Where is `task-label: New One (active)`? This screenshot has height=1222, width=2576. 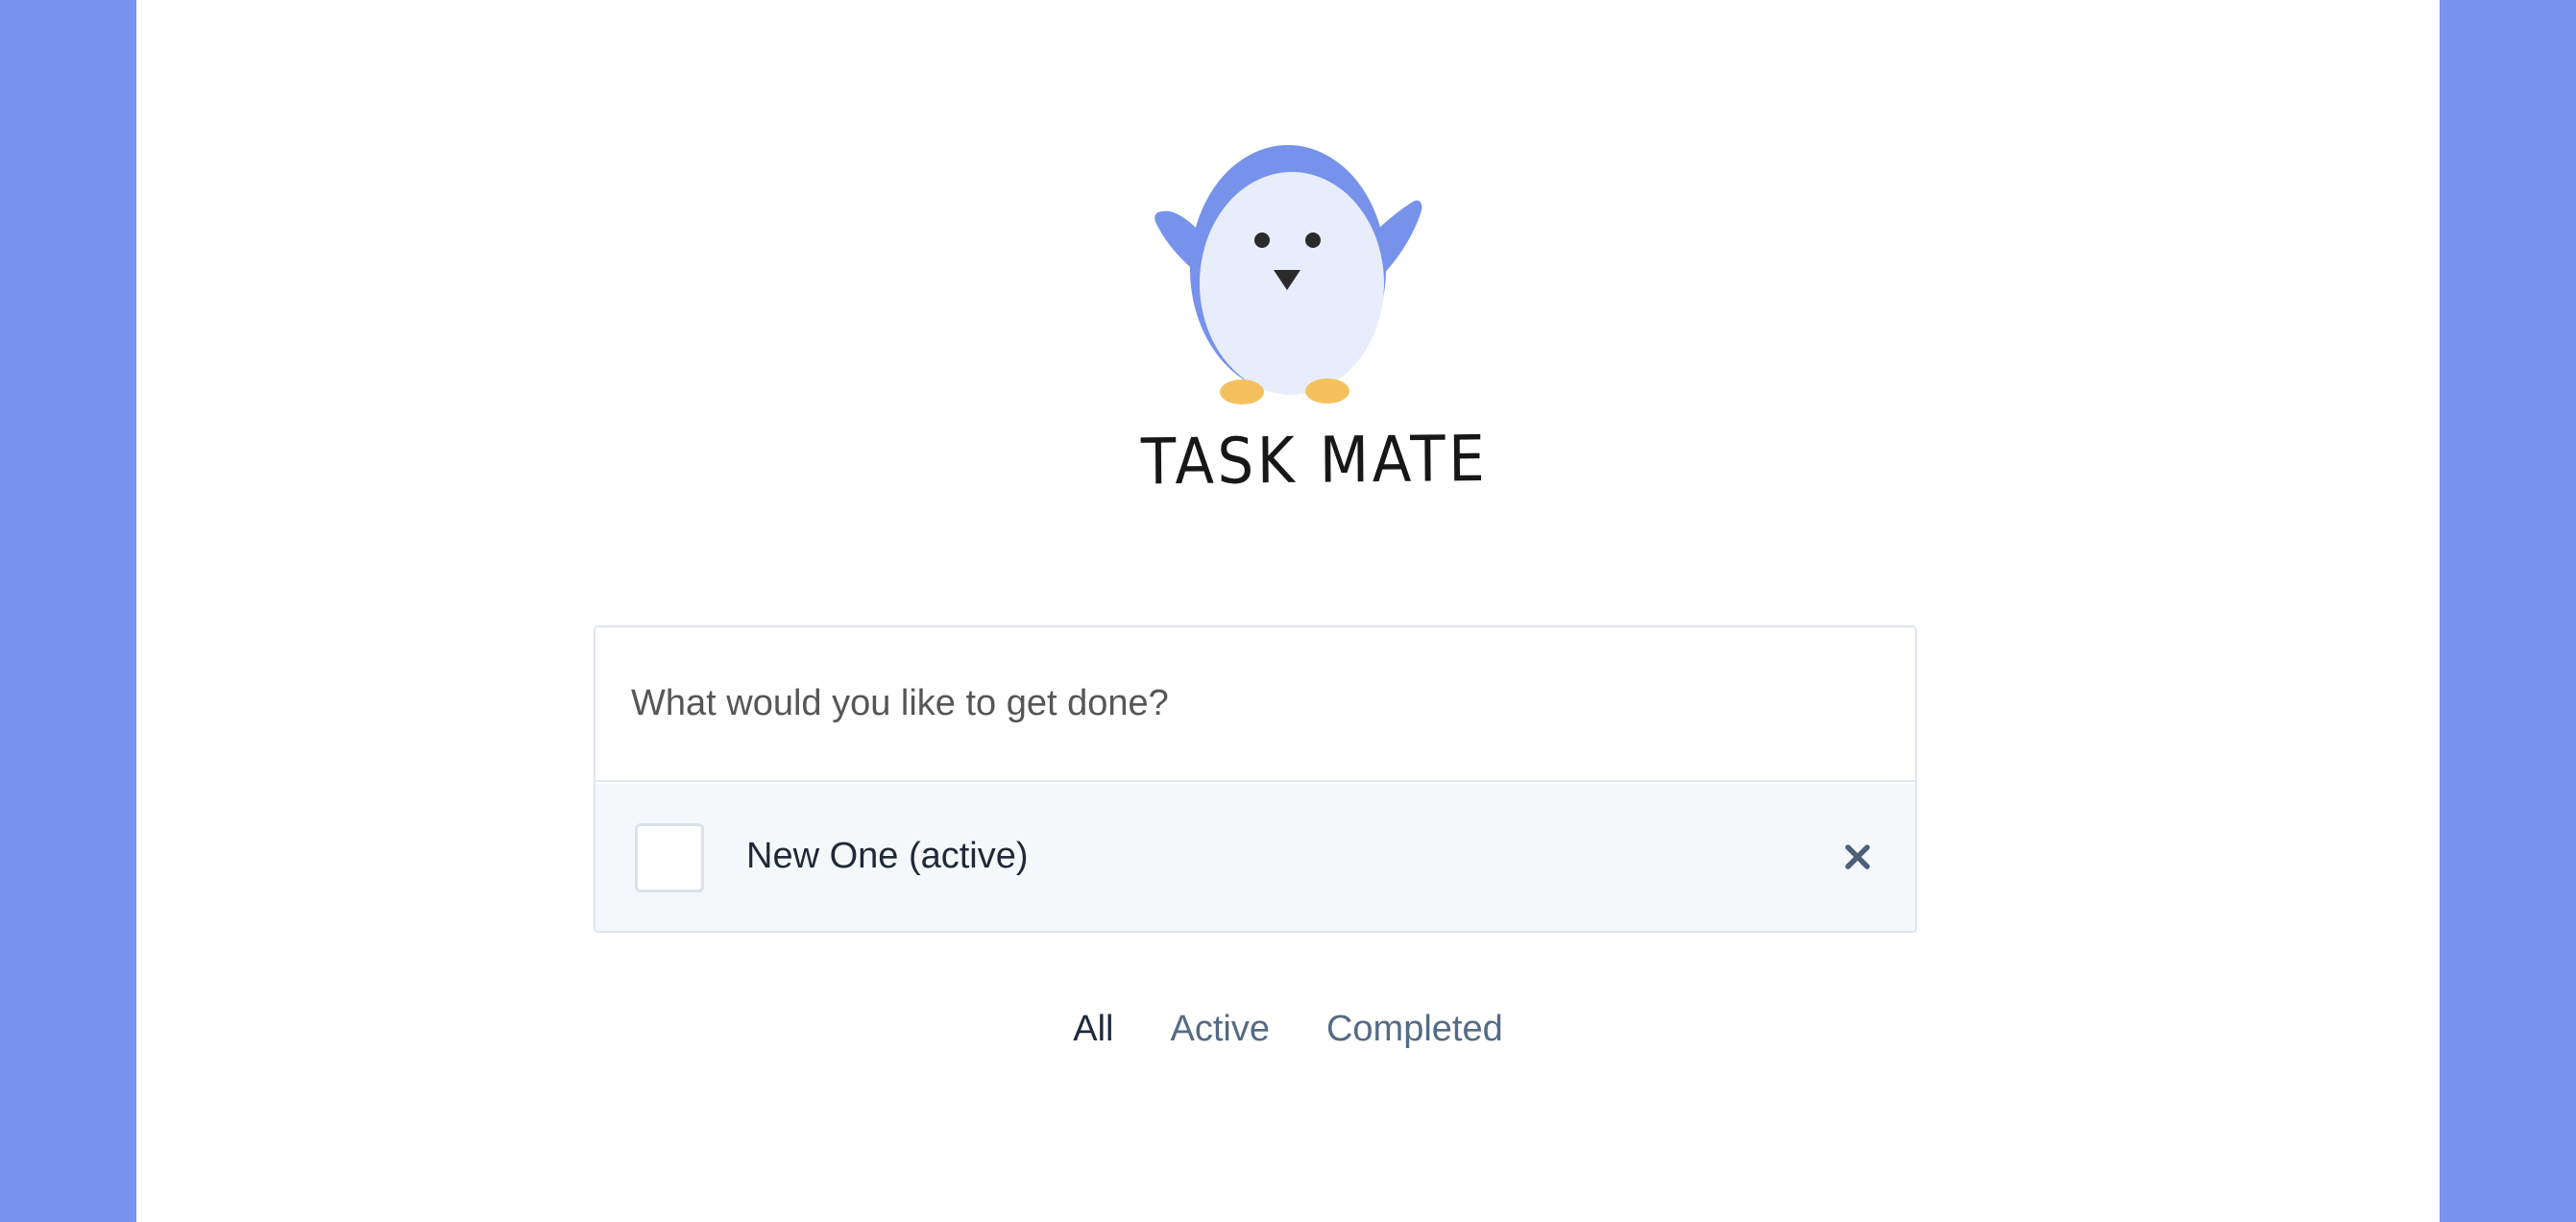
task-label: New One (active) is located at coordinates (887, 856).